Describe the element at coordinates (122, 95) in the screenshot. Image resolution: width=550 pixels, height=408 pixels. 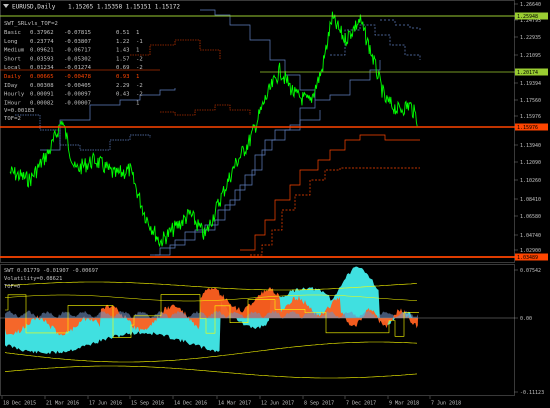
I see `legend-cell: 0.43` at that location.